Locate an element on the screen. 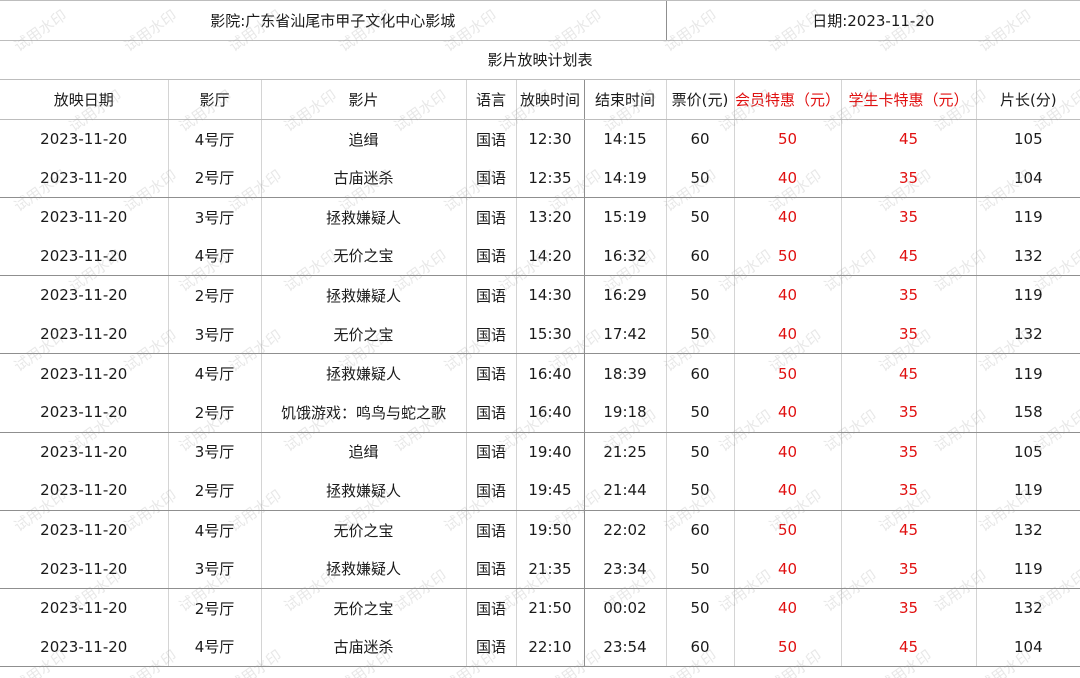 This screenshot has width=1080, height=678. cell-film: 古庙迷杀 is located at coordinates (363, 647).